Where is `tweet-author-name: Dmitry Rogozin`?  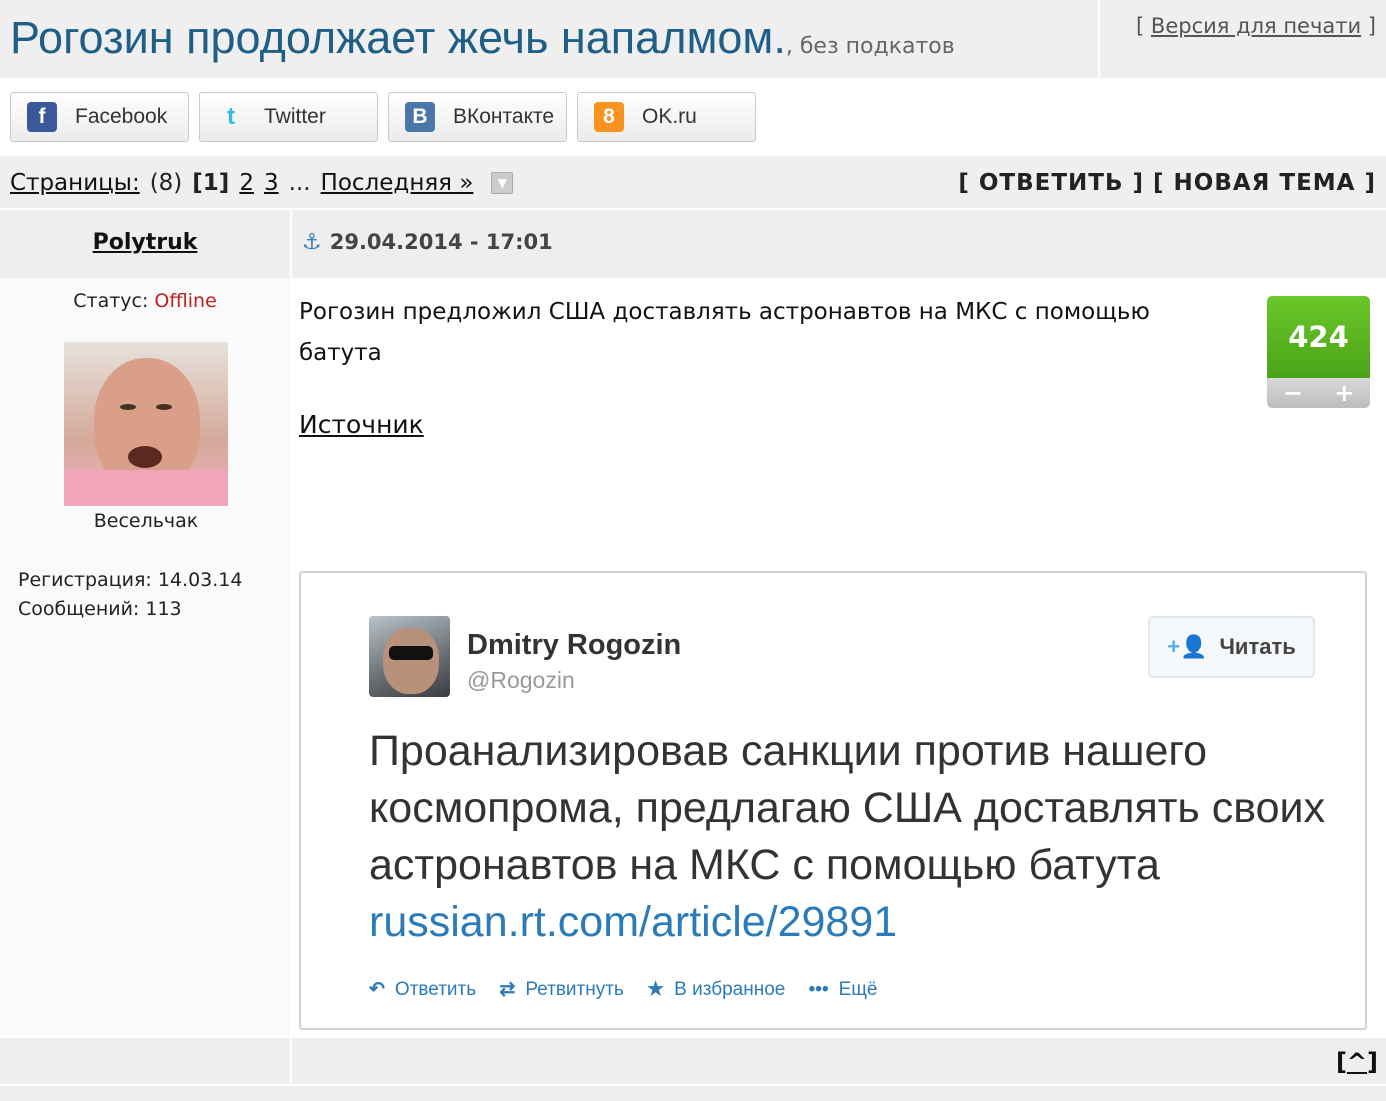 tweet-author-name: Dmitry Rogozin is located at coordinates (574, 645).